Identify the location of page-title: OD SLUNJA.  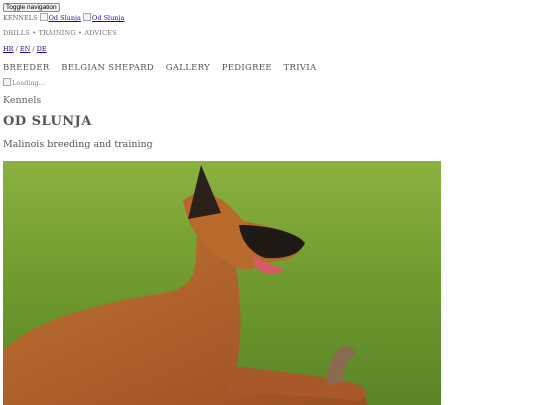
(47, 121).